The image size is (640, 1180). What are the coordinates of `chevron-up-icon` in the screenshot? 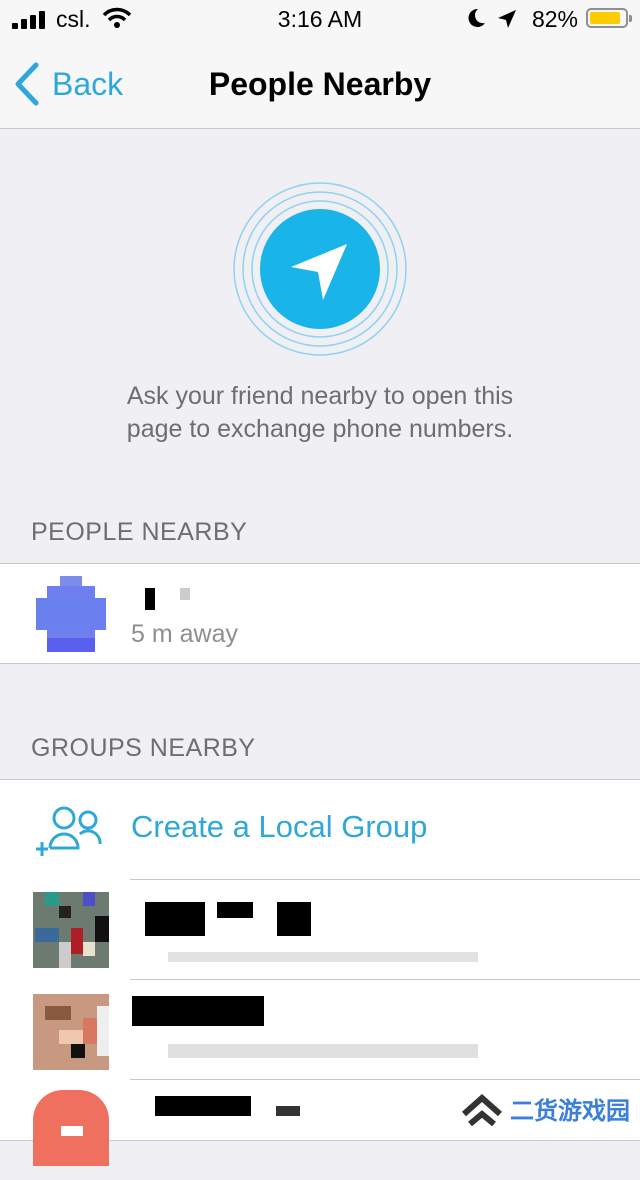 It's located at (482, 1109).